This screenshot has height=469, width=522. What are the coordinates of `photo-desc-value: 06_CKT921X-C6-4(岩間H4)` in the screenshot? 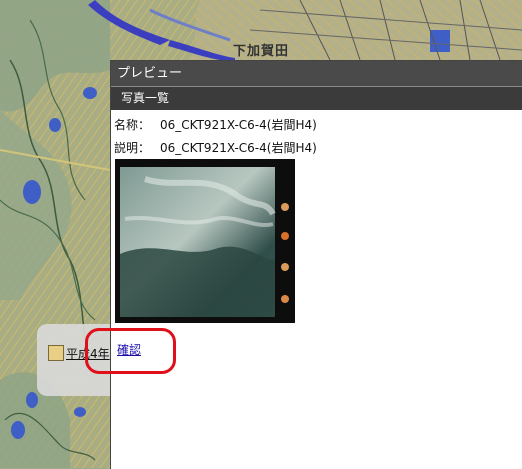 It's located at (238, 148).